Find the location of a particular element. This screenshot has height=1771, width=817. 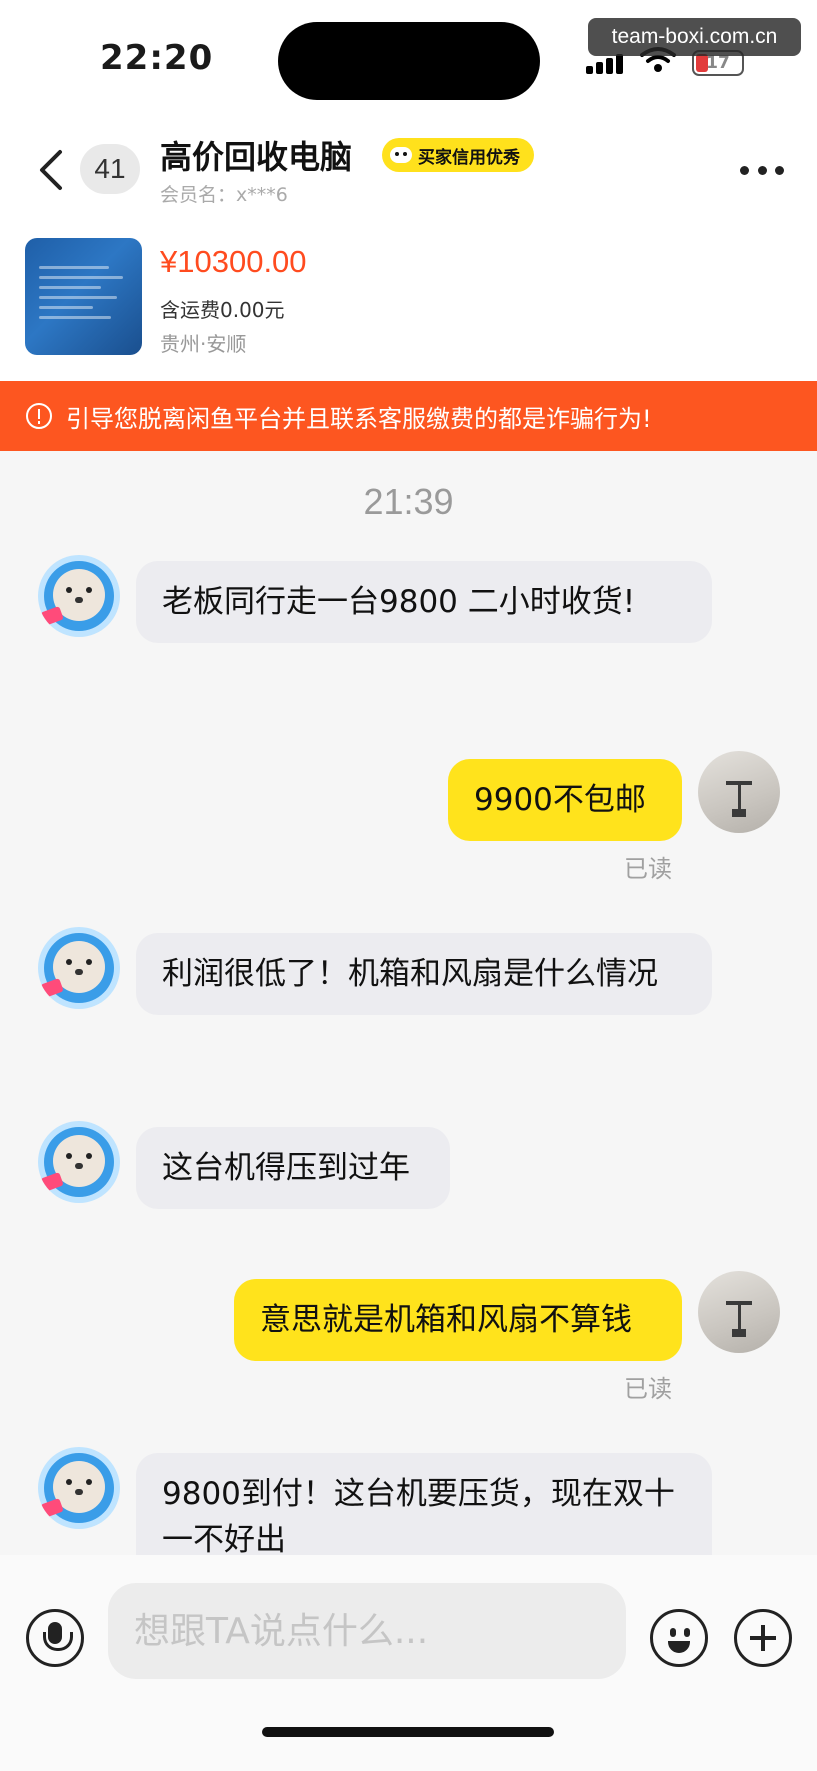

product-thumbnail is located at coordinates (83, 296).